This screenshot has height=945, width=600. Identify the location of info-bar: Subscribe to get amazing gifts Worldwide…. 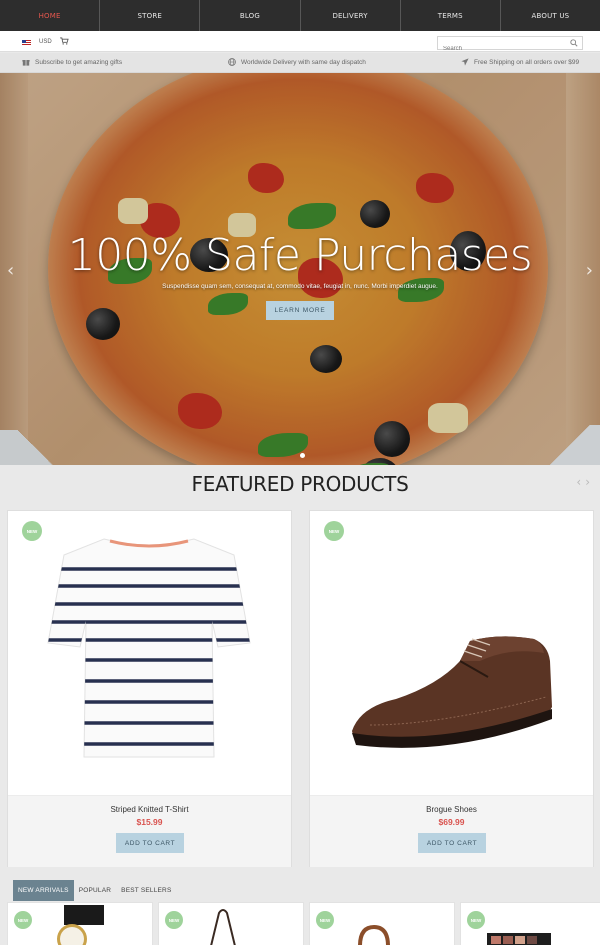
(300, 63).